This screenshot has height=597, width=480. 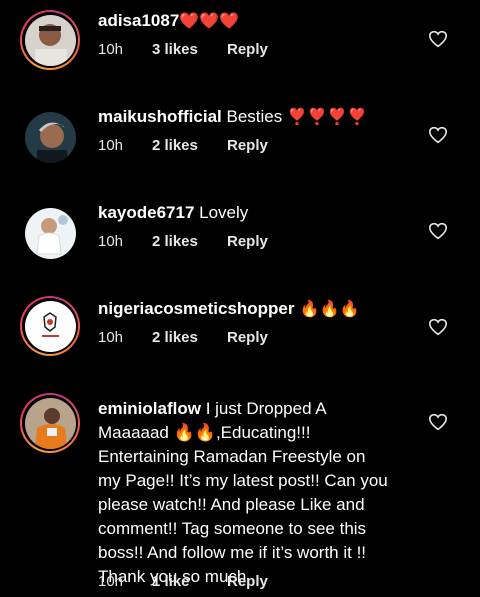 I want to click on comment-line: I just Dropped A, so click(x=263, y=408).